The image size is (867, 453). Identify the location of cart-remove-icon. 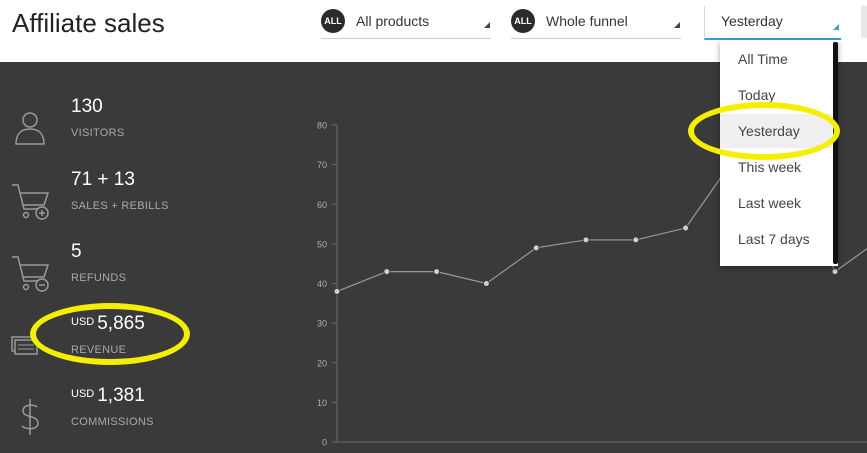
(31, 274).